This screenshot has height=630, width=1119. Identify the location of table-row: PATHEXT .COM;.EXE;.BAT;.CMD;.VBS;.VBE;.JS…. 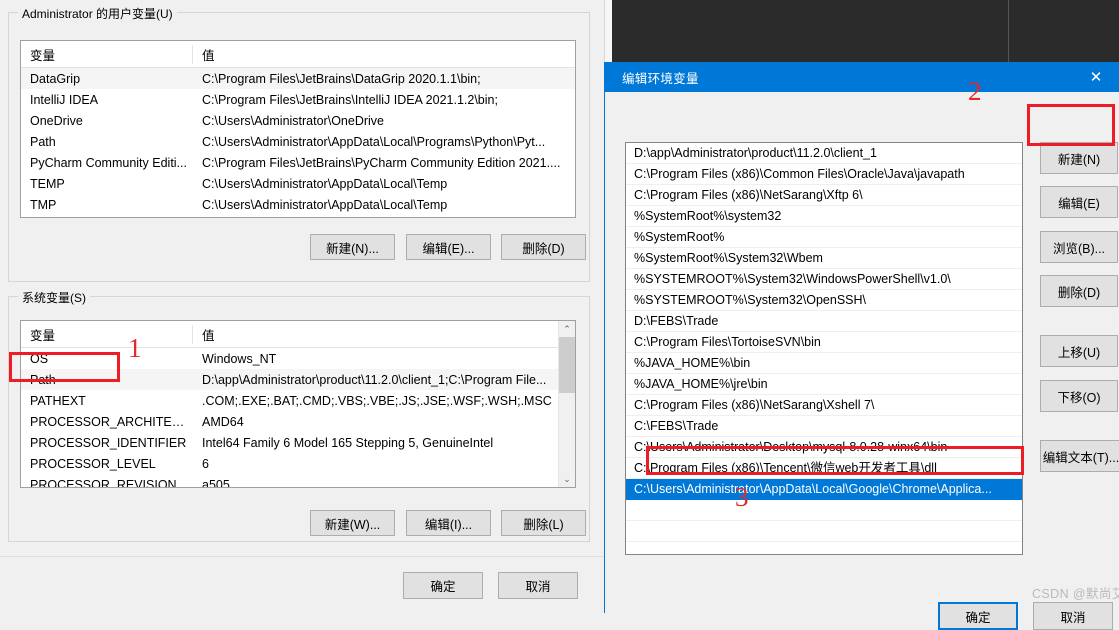
(298, 400).